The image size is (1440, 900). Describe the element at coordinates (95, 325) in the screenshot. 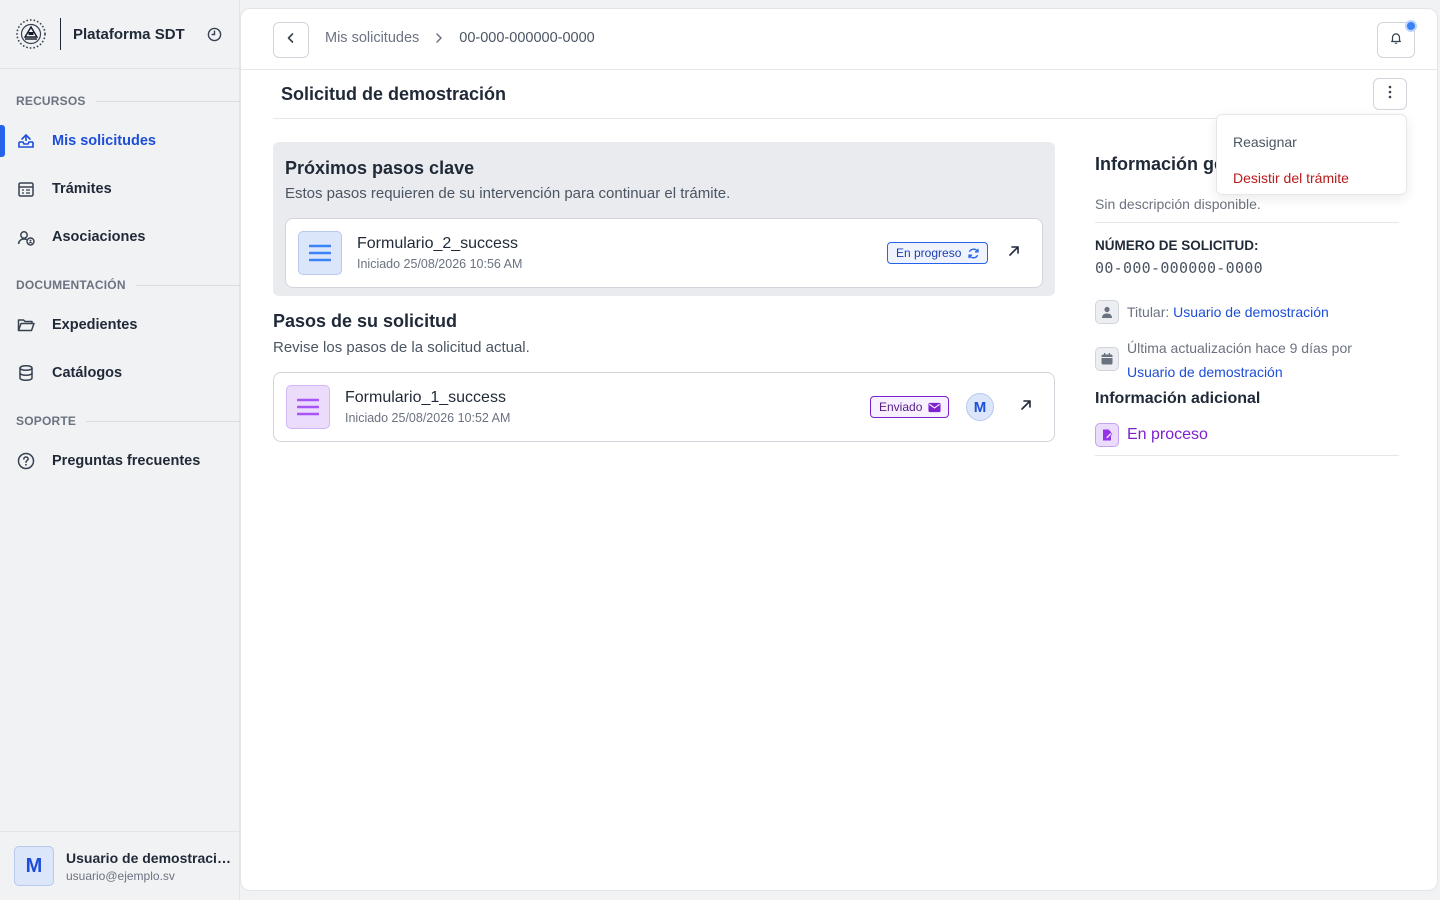

I see `sidebar-item-label: Expedientes` at that location.